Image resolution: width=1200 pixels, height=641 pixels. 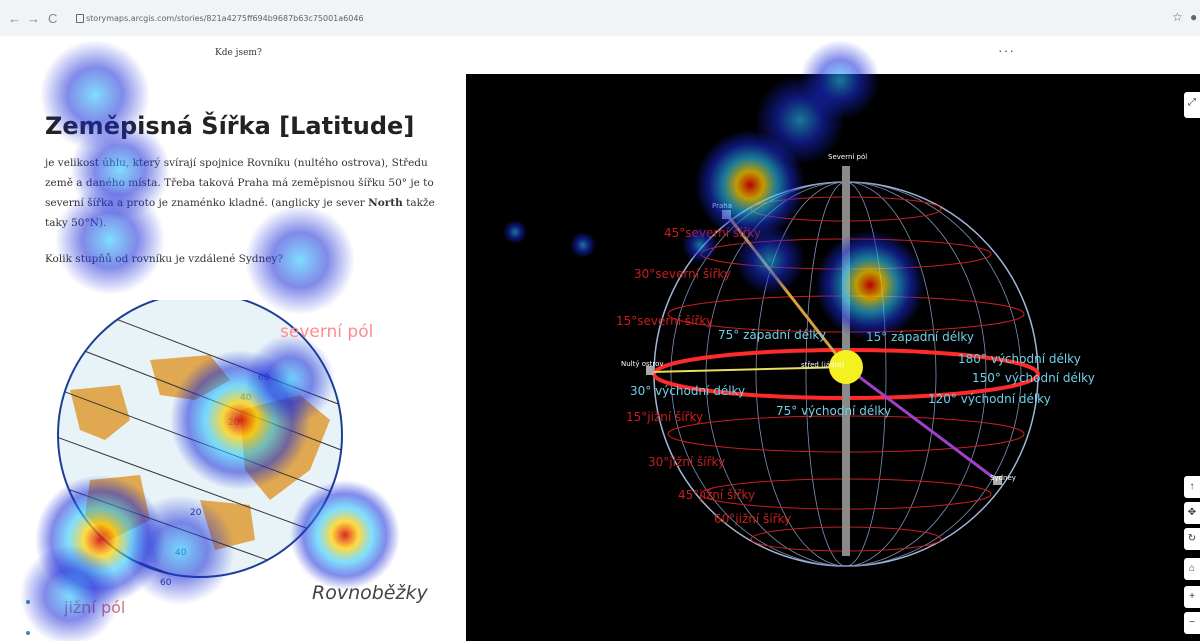 What do you see at coordinates (1192, 487) in the screenshot?
I see `compass-icon: ↑` at bounding box center [1192, 487].